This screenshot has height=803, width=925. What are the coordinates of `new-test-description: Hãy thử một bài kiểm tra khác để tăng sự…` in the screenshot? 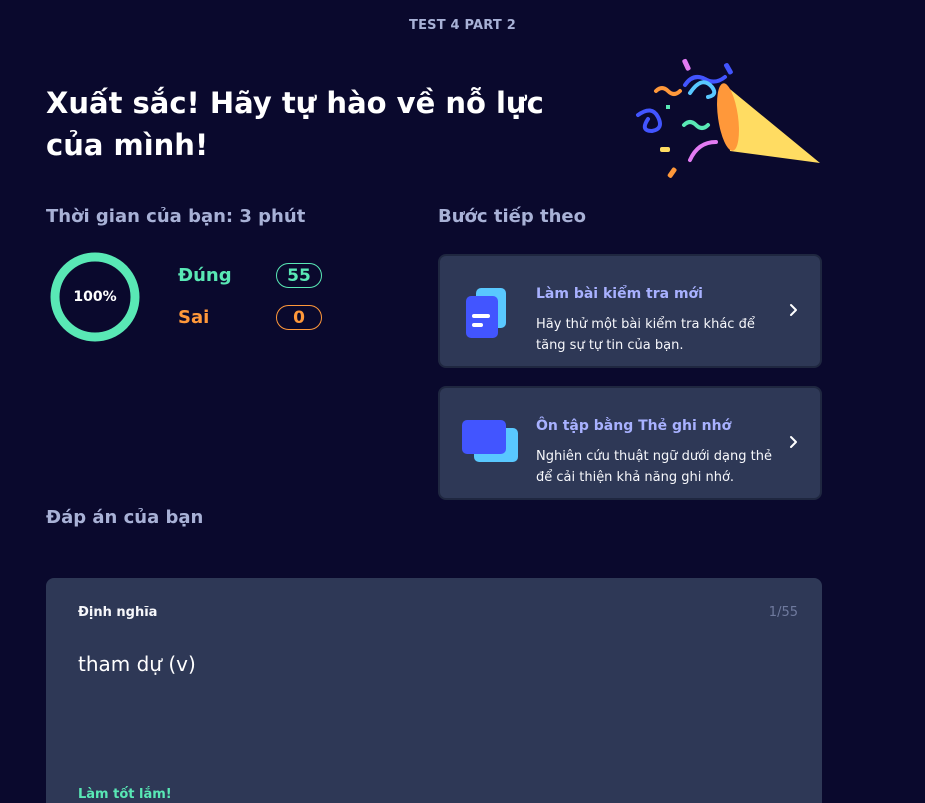 It's located at (645, 335).